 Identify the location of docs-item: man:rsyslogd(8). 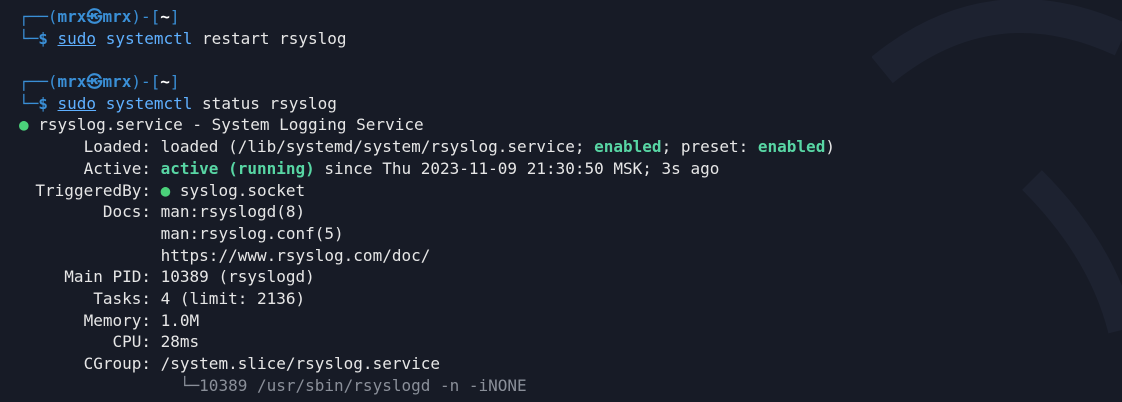
(233, 212).